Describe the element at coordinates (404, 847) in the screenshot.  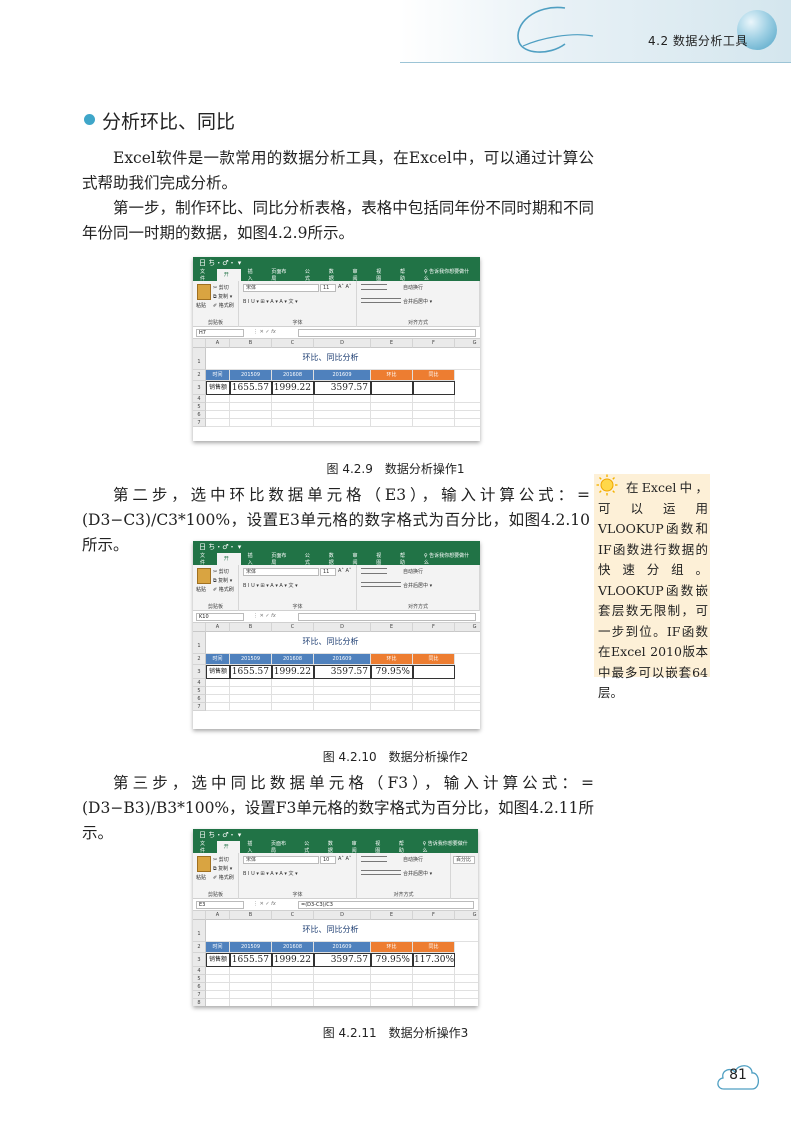
I see `ribbon-tab: 帮助` at that location.